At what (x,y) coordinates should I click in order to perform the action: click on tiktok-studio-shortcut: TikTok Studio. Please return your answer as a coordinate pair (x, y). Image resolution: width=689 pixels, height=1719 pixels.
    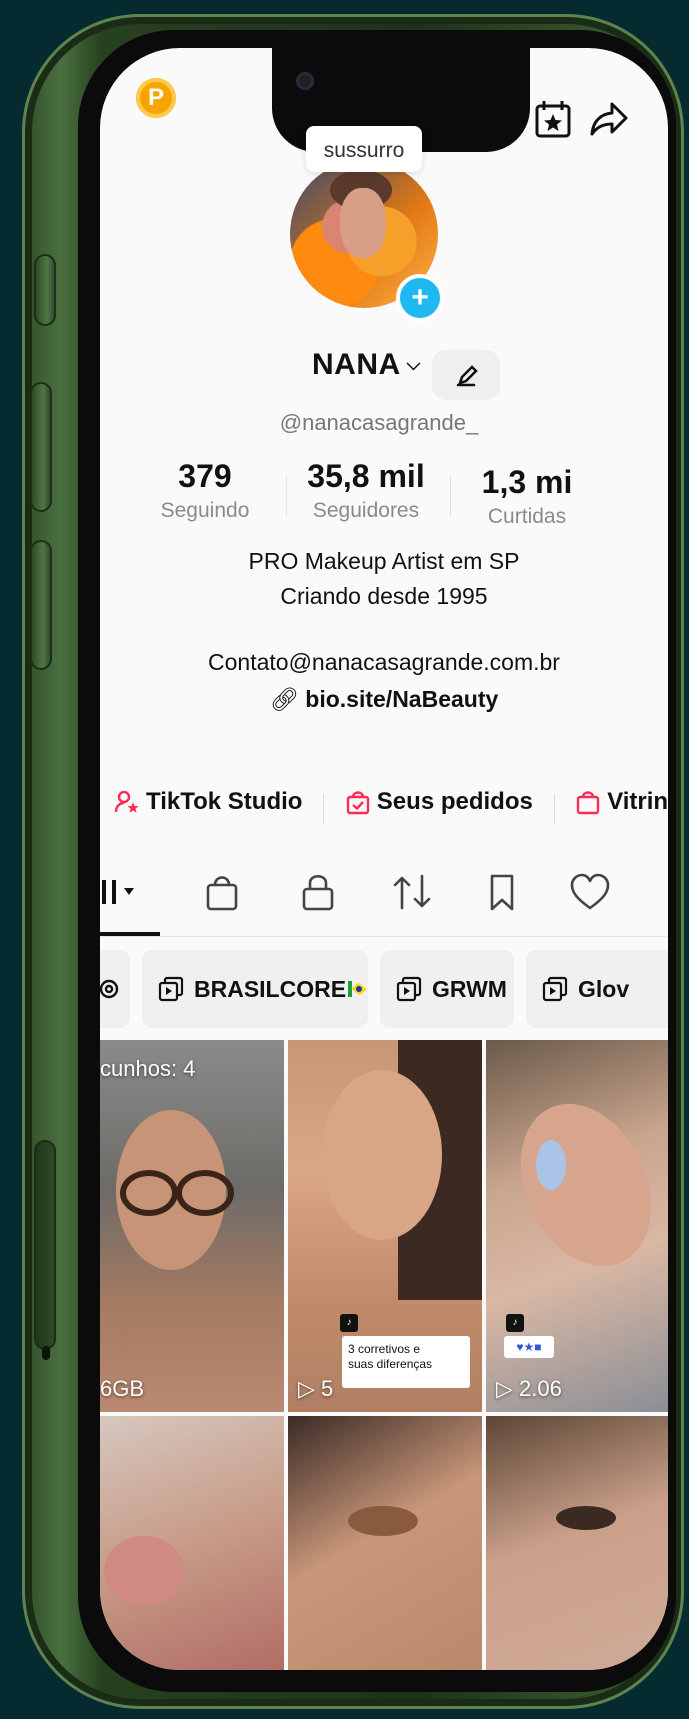
    Looking at the image, I should click on (208, 802).